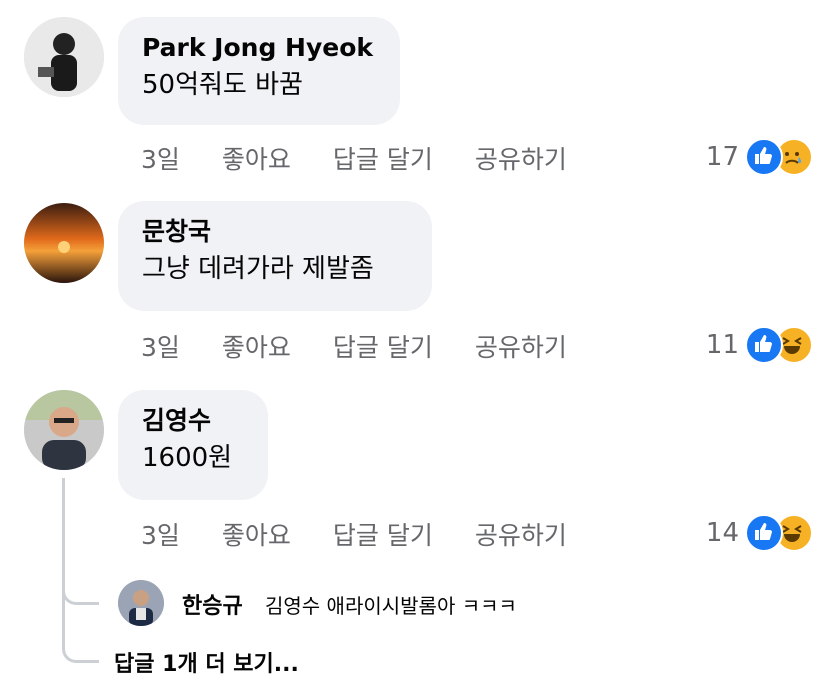 This screenshot has width=835, height=678. What do you see at coordinates (222, 85) in the screenshot?
I see `comment-text: 50억줘도 바꿈` at bounding box center [222, 85].